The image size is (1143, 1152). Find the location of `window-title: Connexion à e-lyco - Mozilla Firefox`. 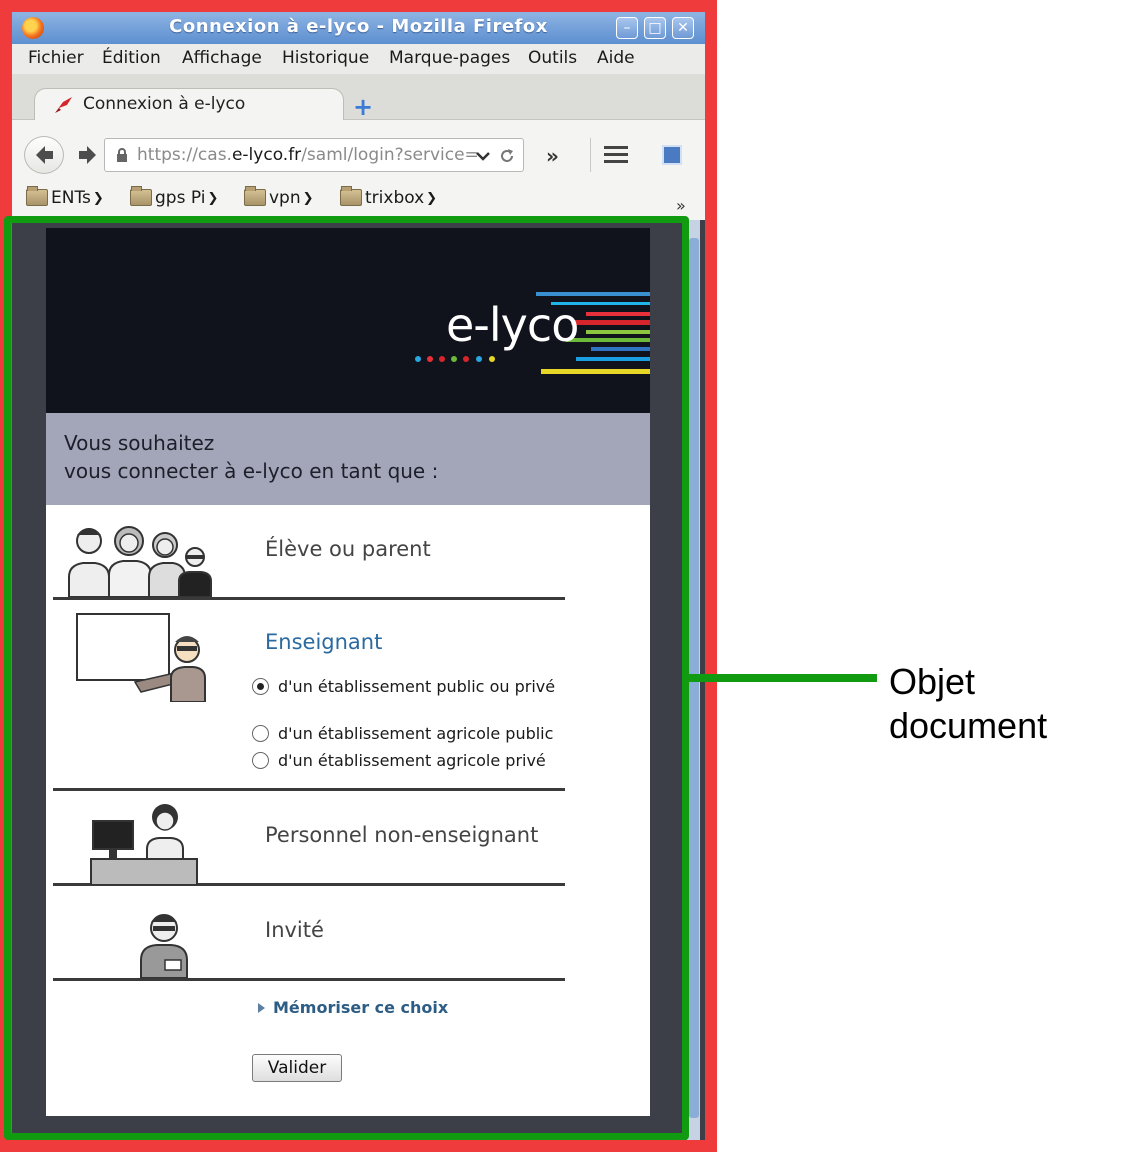

window-title: Connexion à e-lyco - Mozilla Firefox is located at coordinates (358, 26).